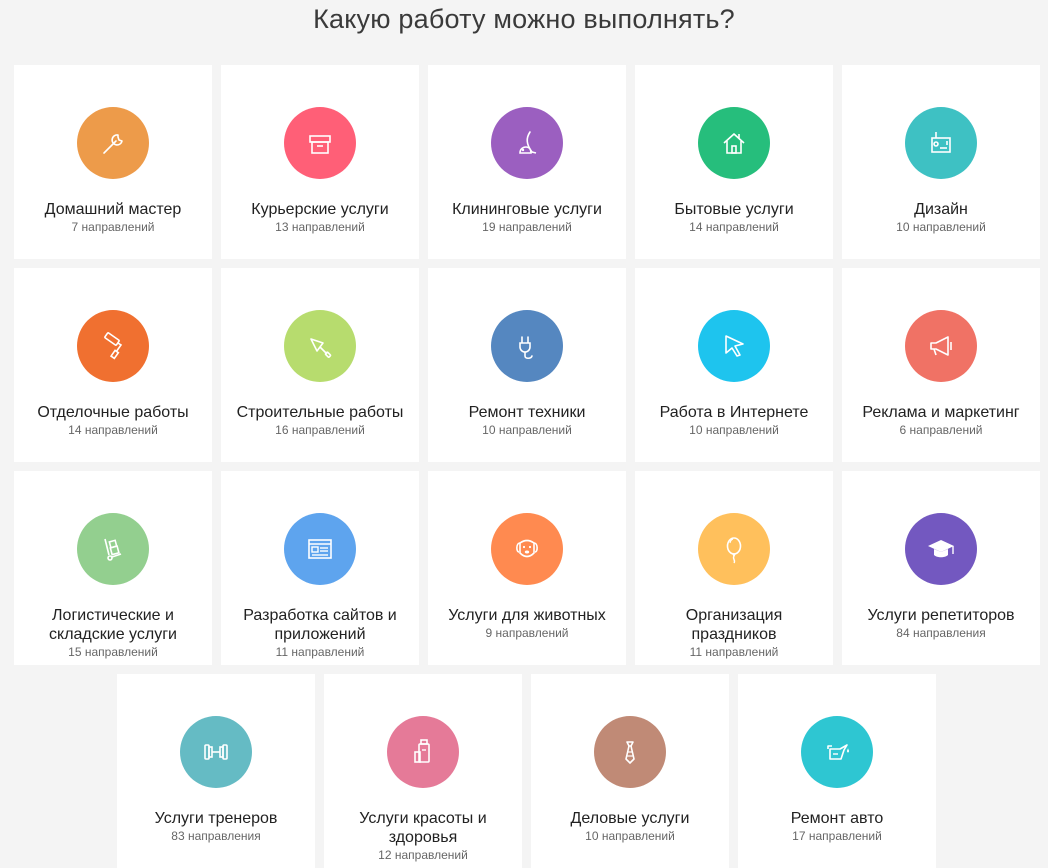 The width and height of the screenshot is (1048, 868). What do you see at coordinates (527, 549) in the screenshot?
I see `dog-icon` at bounding box center [527, 549].